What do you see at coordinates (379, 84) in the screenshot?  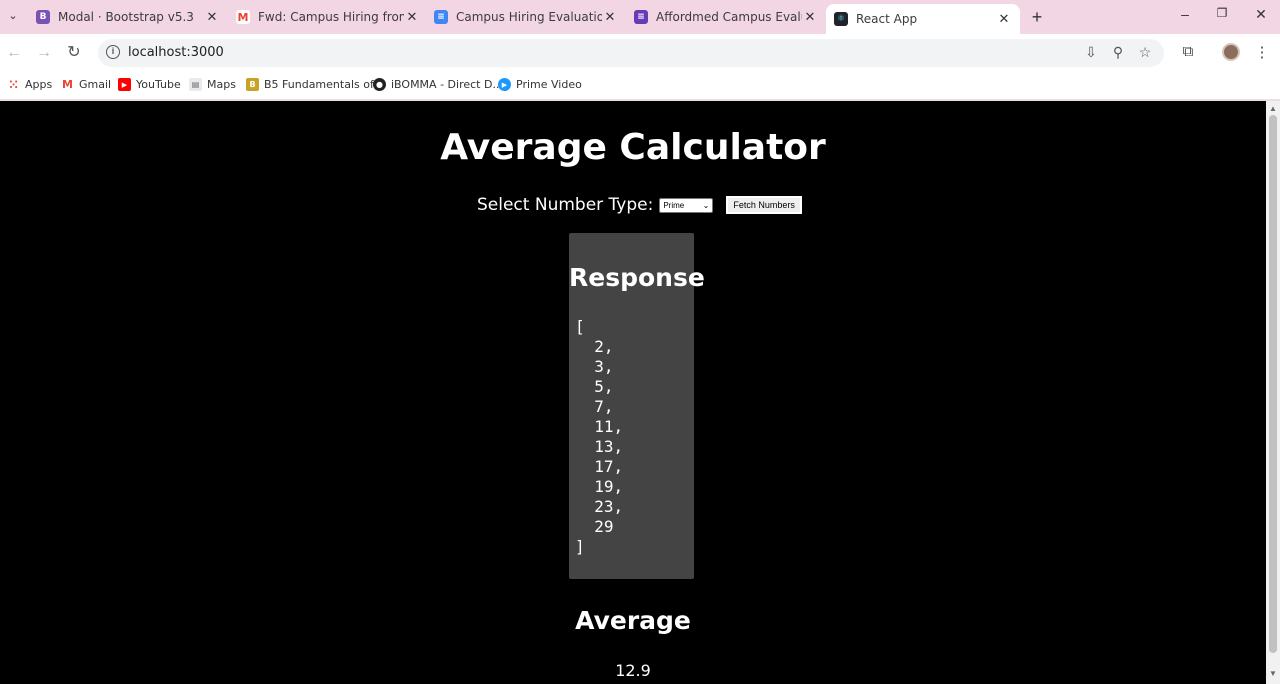 I see `ibomma-icon: ●` at bounding box center [379, 84].